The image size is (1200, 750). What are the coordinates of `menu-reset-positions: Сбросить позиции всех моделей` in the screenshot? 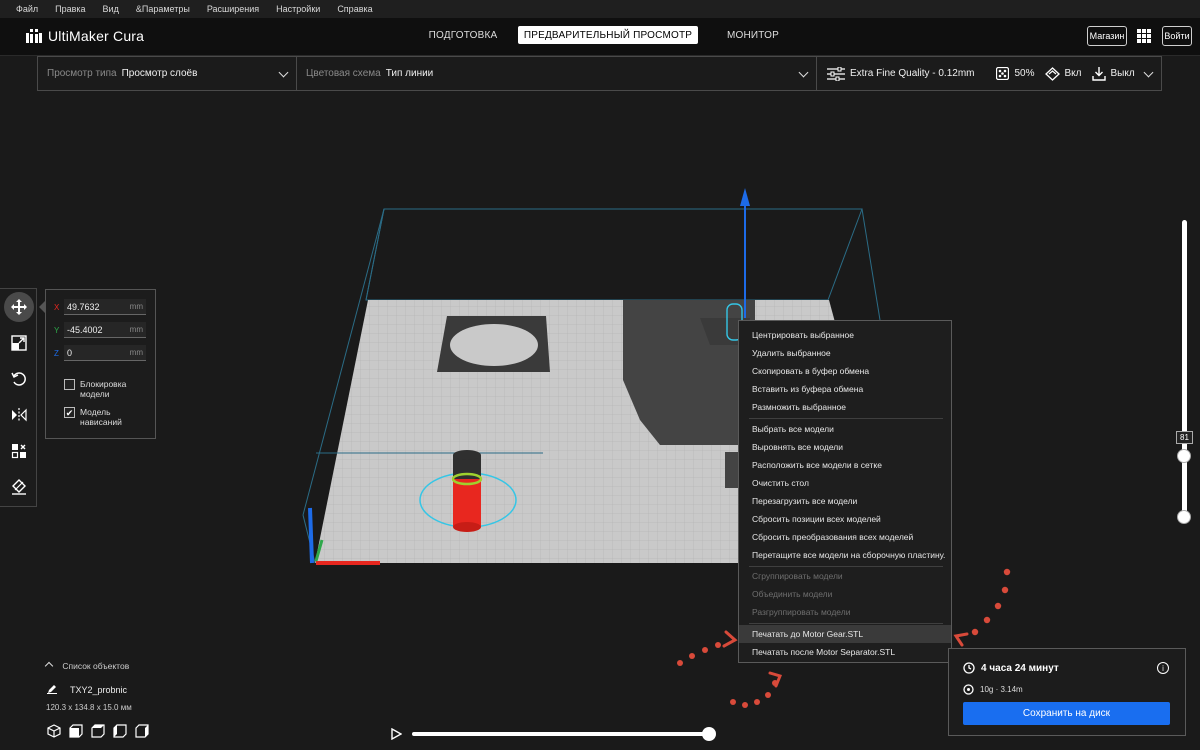 It's located at (845, 519).